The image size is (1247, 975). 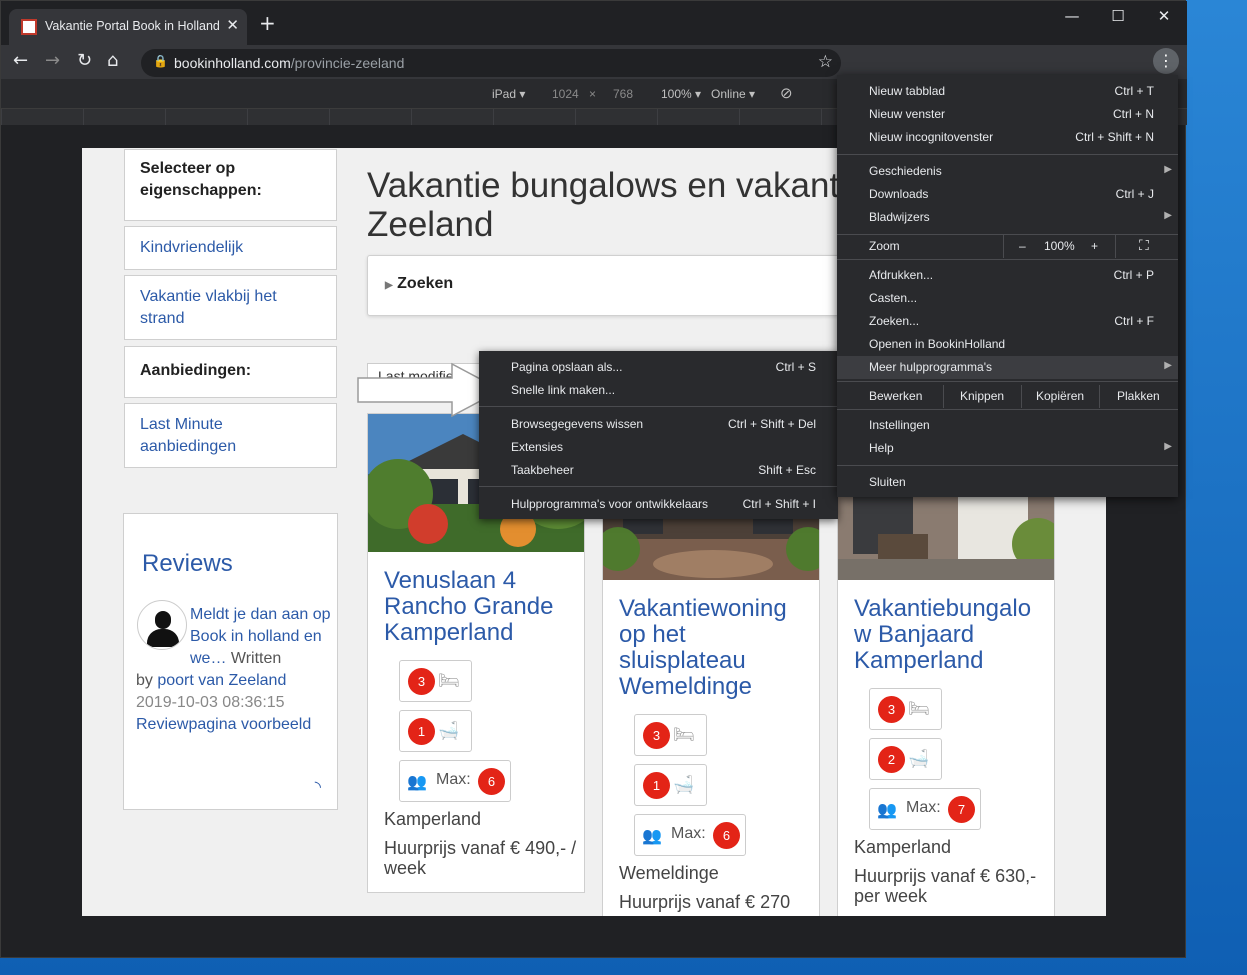 I want to click on by-text: by, so click(x=144, y=680).